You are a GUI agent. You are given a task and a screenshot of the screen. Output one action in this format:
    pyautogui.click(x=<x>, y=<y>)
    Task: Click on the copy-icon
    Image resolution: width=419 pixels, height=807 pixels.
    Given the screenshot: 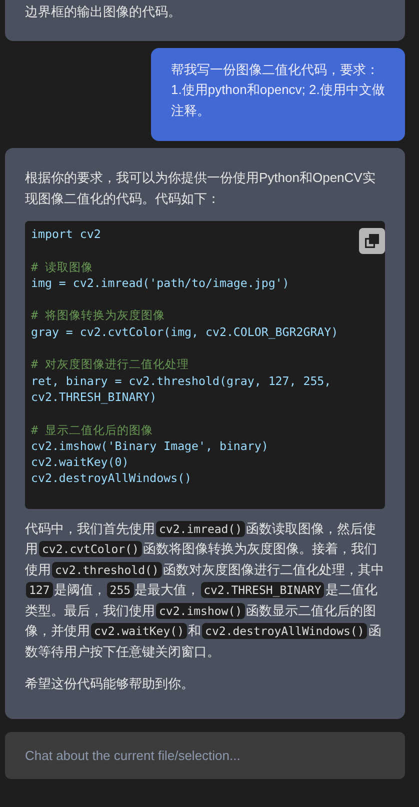 What is the action you would take?
    pyautogui.click(x=372, y=241)
    